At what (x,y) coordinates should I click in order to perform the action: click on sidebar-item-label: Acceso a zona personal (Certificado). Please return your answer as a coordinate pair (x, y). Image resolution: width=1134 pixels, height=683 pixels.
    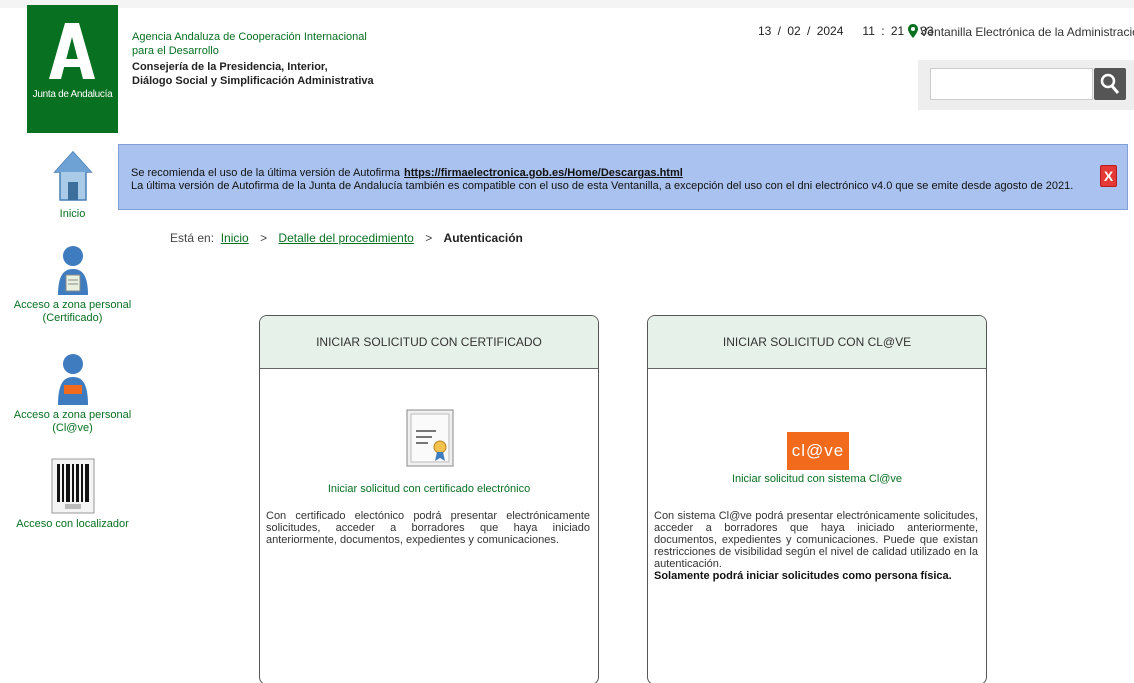
    Looking at the image, I should click on (72, 311).